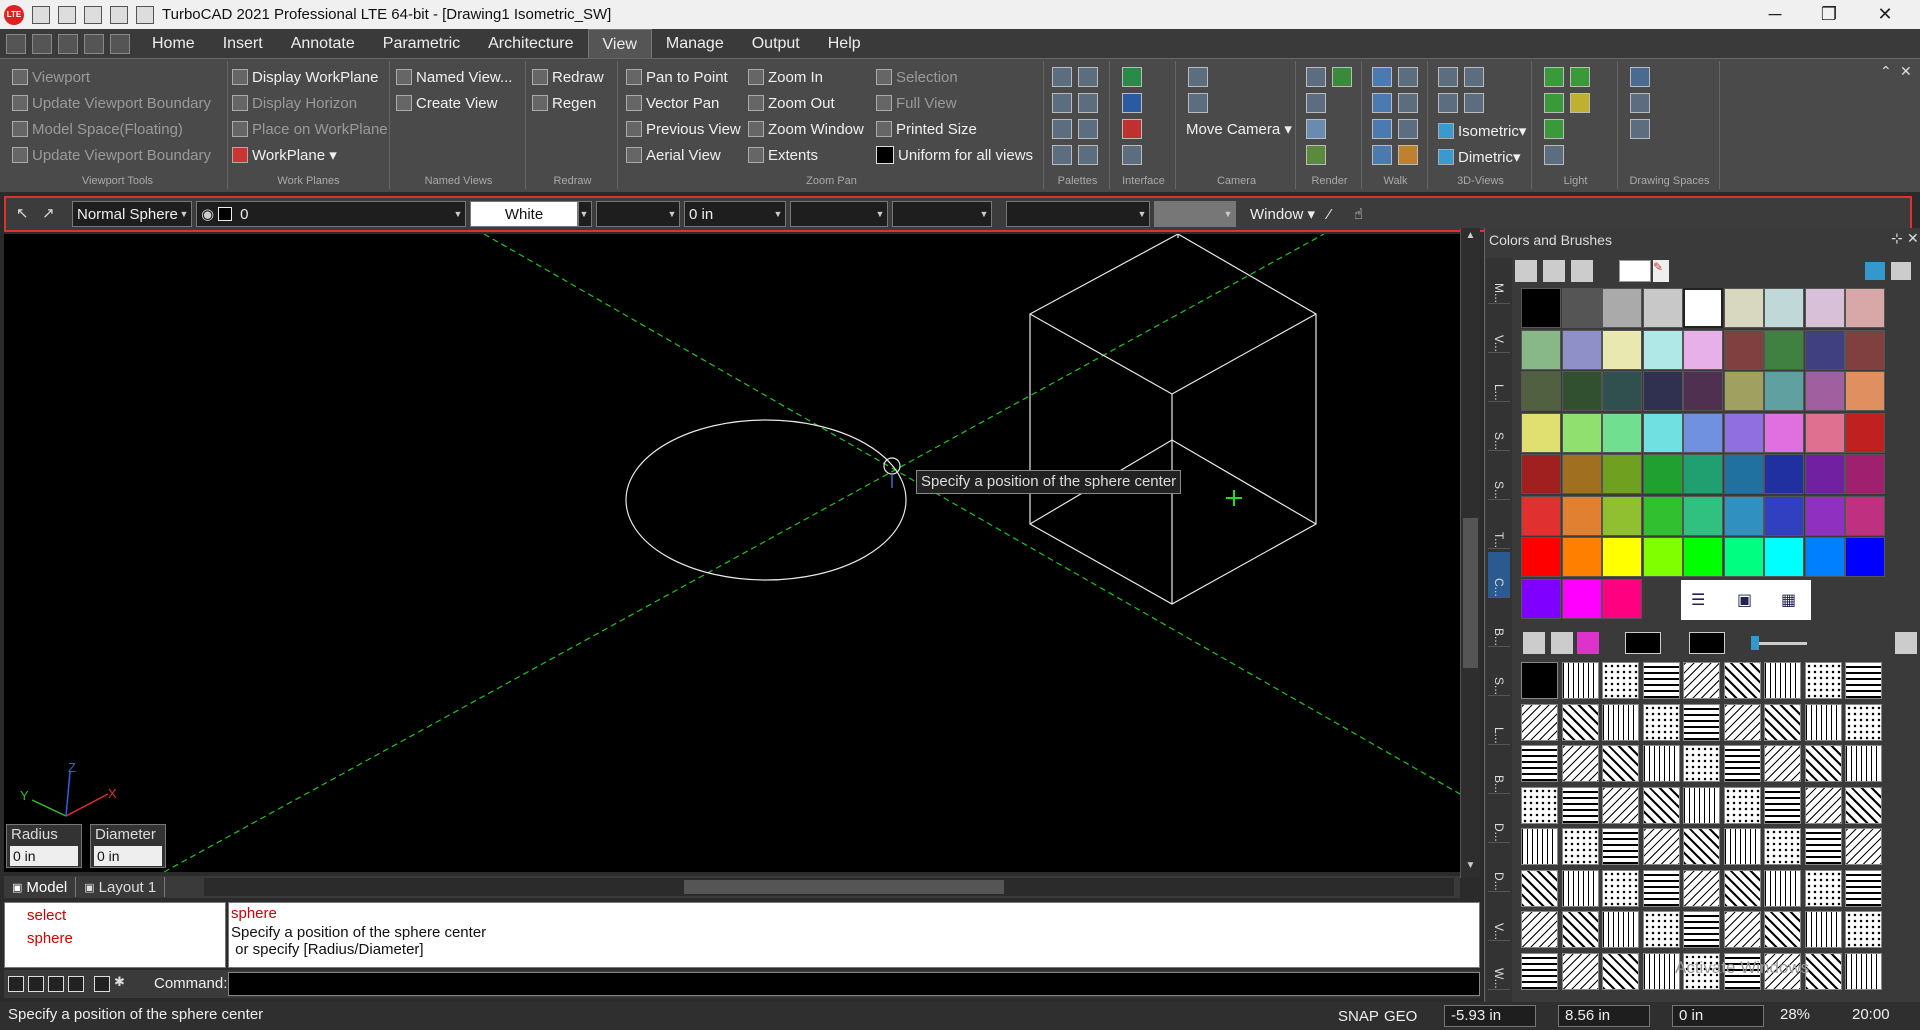 The width and height of the screenshot is (1920, 1030). What do you see at coordinates (119, 14) in the screenshot?
I see `redo-icon` at bounding box center [119, 14].